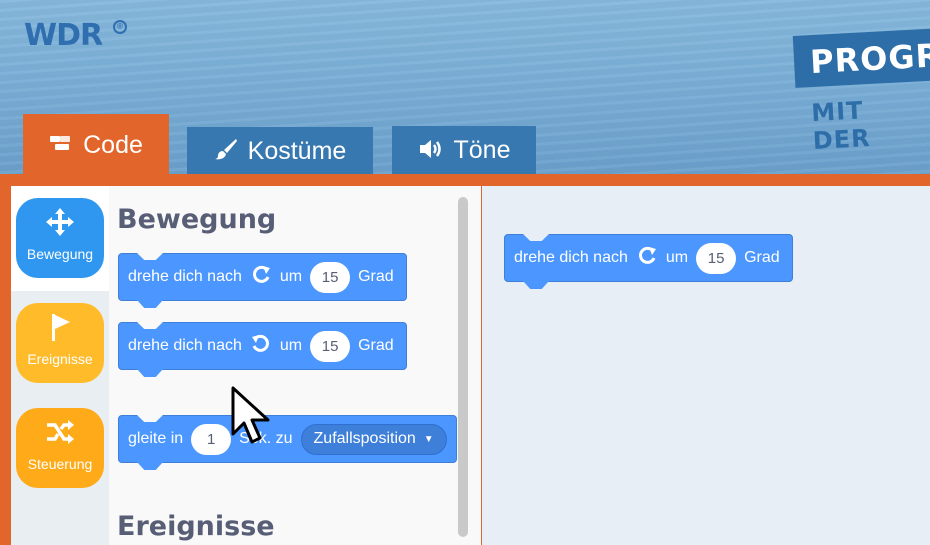 This screenshot has height=545, width=930. What do you see at coordinates (61, 145) in the screenshot?
I see `code-icon` at bounding box center [61, 145].